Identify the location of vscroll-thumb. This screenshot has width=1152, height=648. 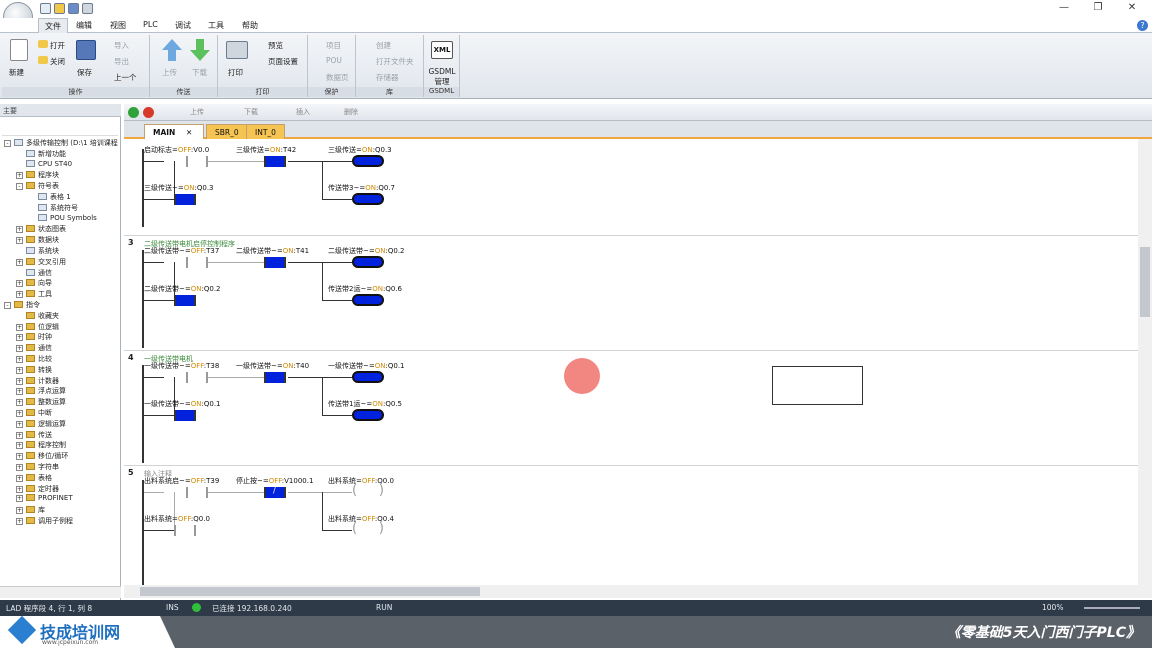
(1145, 282).